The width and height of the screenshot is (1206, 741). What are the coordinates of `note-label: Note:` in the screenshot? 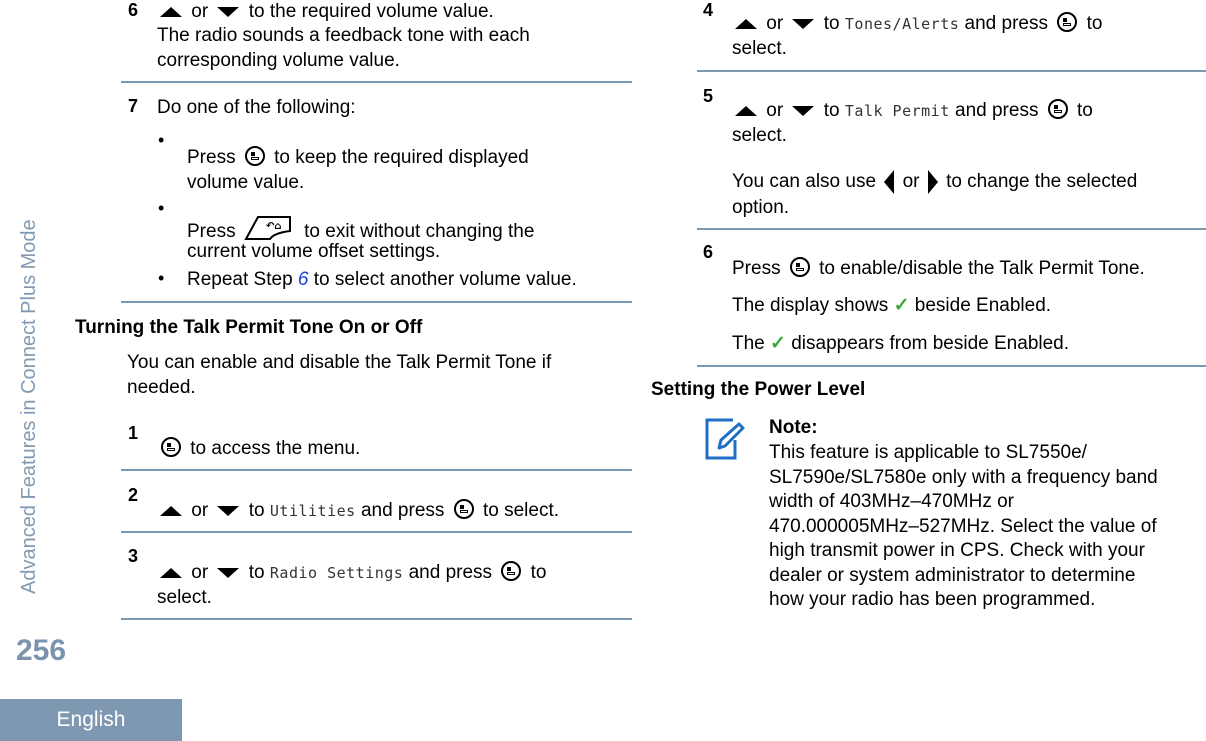 It's located at (793, 427).